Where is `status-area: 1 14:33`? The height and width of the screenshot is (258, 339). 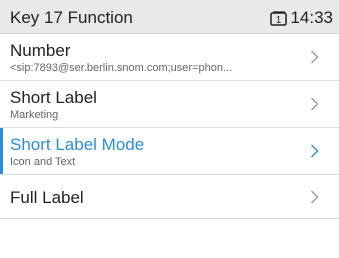 status-area: 1 14:33 is located at coordinates (301, 18).